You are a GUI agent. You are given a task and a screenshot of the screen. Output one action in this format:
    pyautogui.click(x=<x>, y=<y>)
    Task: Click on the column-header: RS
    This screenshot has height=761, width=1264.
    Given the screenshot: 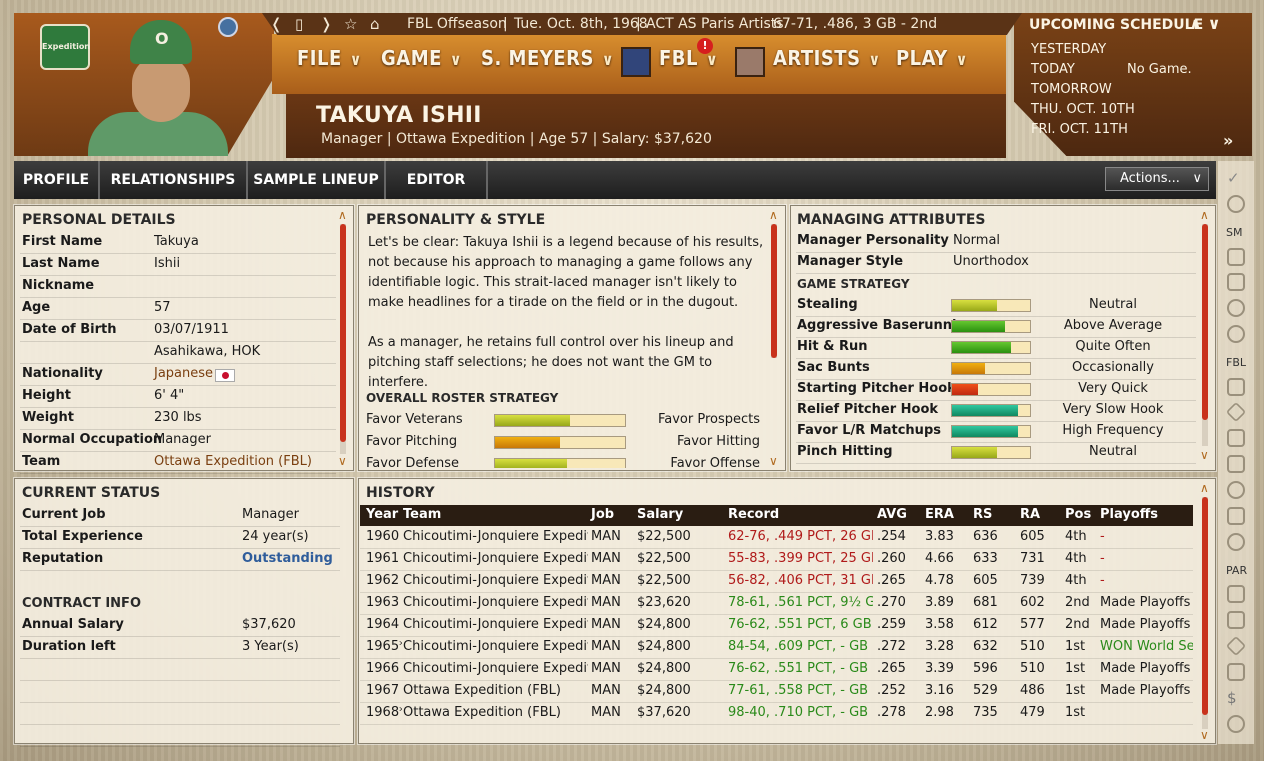 What is the action you would take?
    pyautogui.click(x=982, y=514)
    